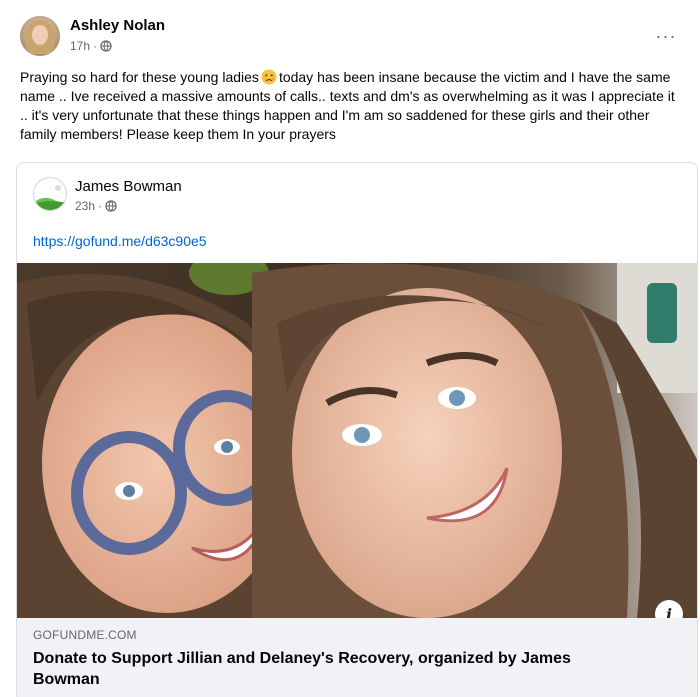 This screenshot has height=697, width=700. Describe the element at coordinates (120, 241) in the screenshot. I see `gofundme-link: https://gofund.me/d63c90e5` at that location.